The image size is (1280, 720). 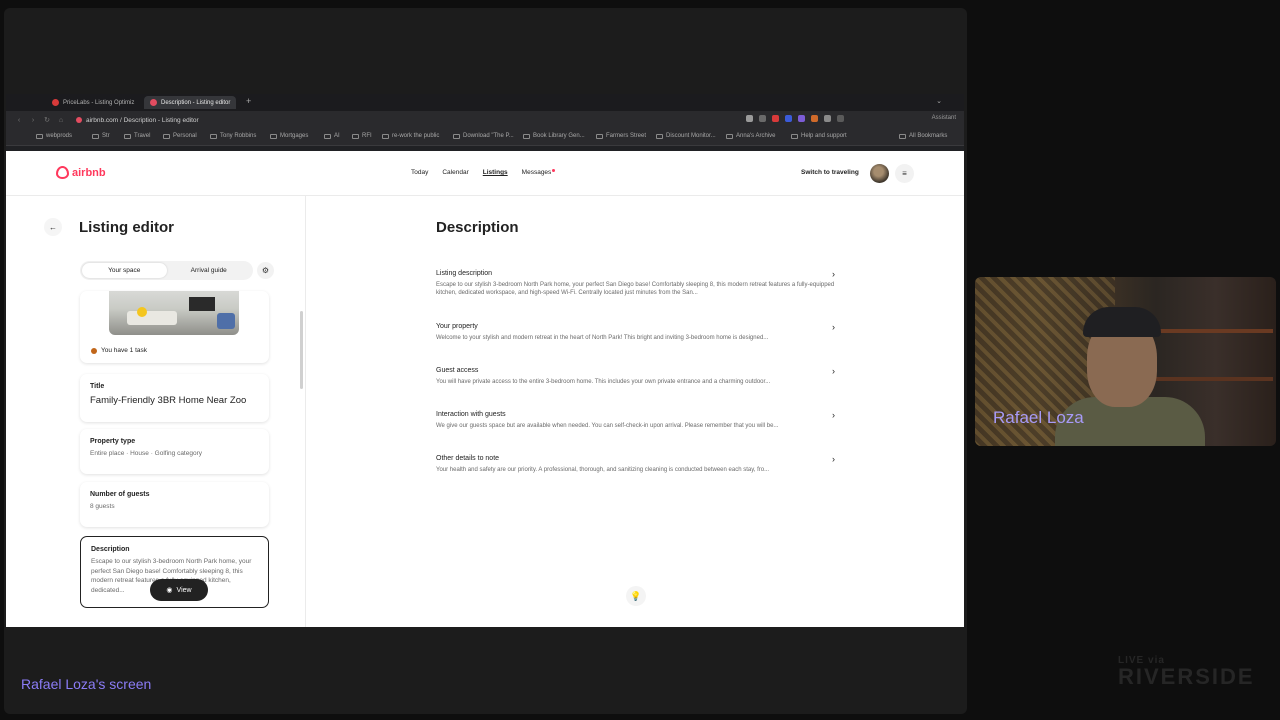 I want to click on tab-label: PriceLabs - Listing Optimiz, so click(x=99, y=102).